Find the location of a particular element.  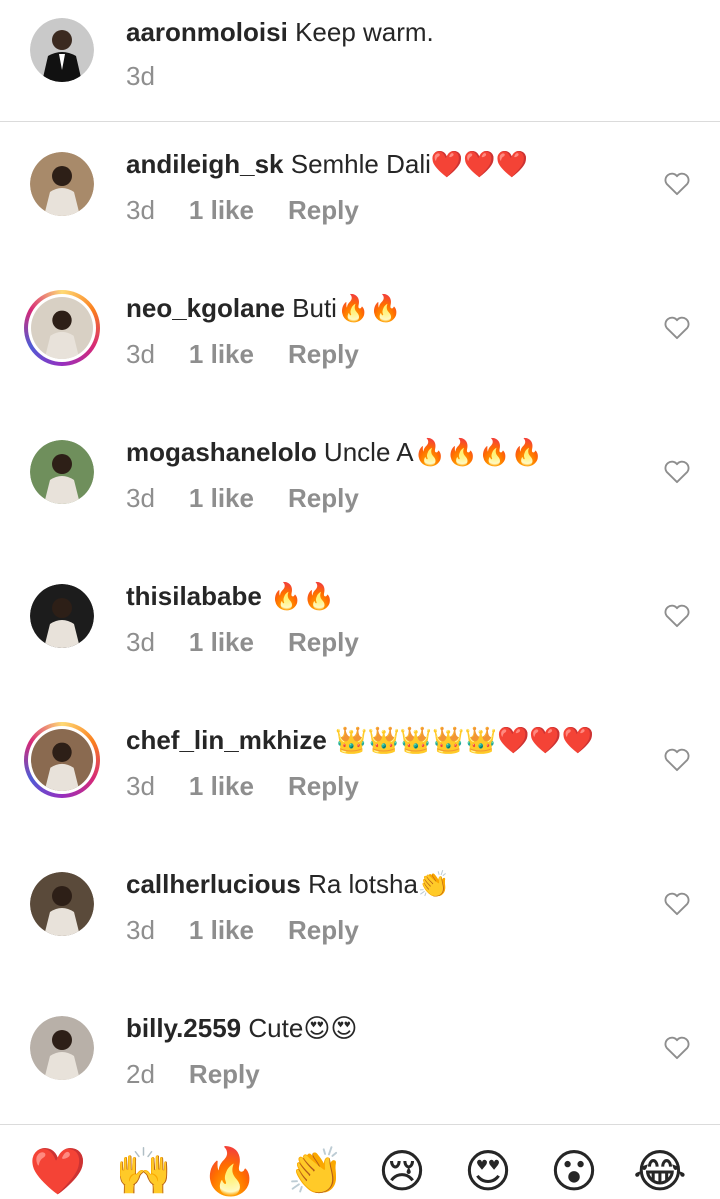

comment-username: neo_kgolane is located at coordinates (205, 308).